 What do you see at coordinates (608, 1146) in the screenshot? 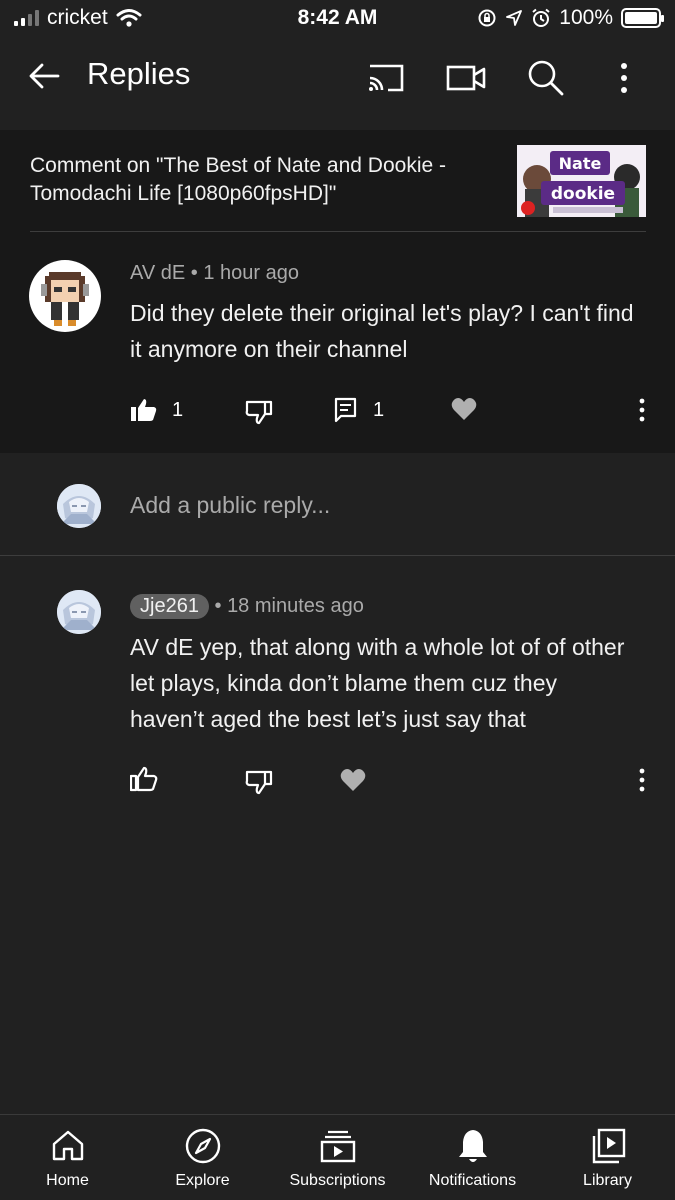
I see `library-icon` at bounding box center [608, 1146].